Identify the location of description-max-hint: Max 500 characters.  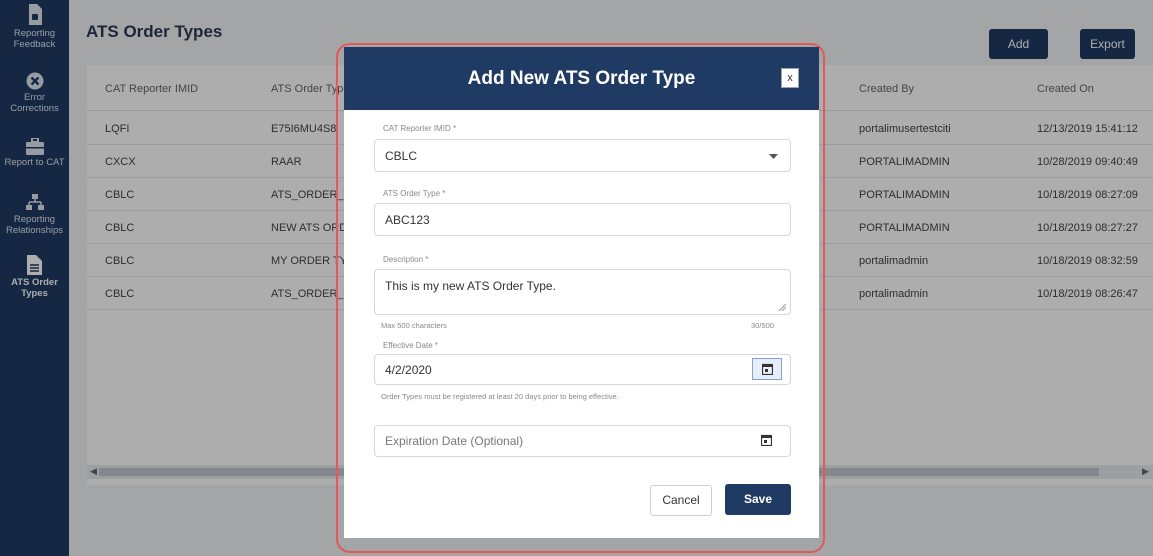
(414, 325).